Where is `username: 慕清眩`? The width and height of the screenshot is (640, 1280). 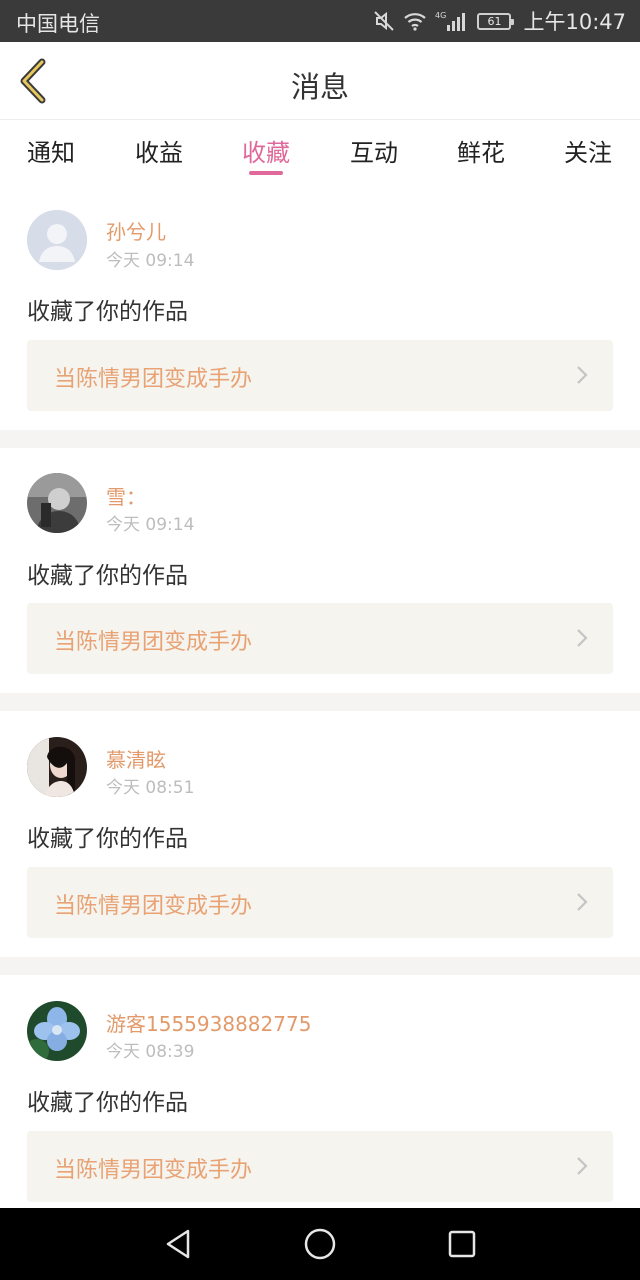
username: 慕清眩 is located at coordinates (136, 758).